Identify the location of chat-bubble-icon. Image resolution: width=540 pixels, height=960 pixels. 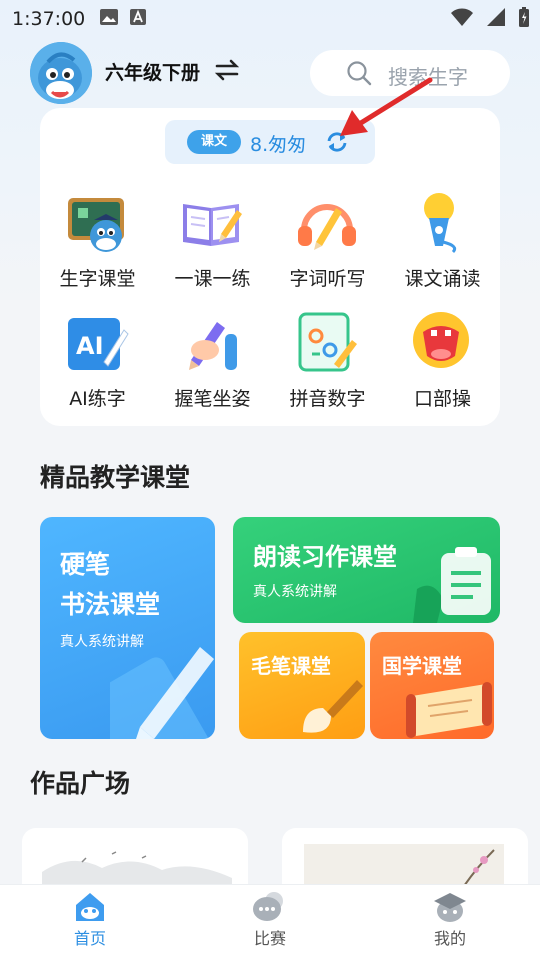
(270, 909).